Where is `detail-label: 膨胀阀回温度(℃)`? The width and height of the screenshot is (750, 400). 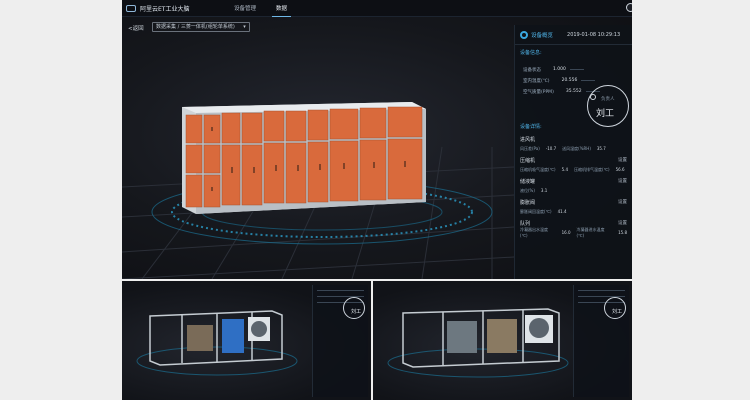 detail-label: 膨胀阀回温度(℃) is located at coordinates (536, 211).